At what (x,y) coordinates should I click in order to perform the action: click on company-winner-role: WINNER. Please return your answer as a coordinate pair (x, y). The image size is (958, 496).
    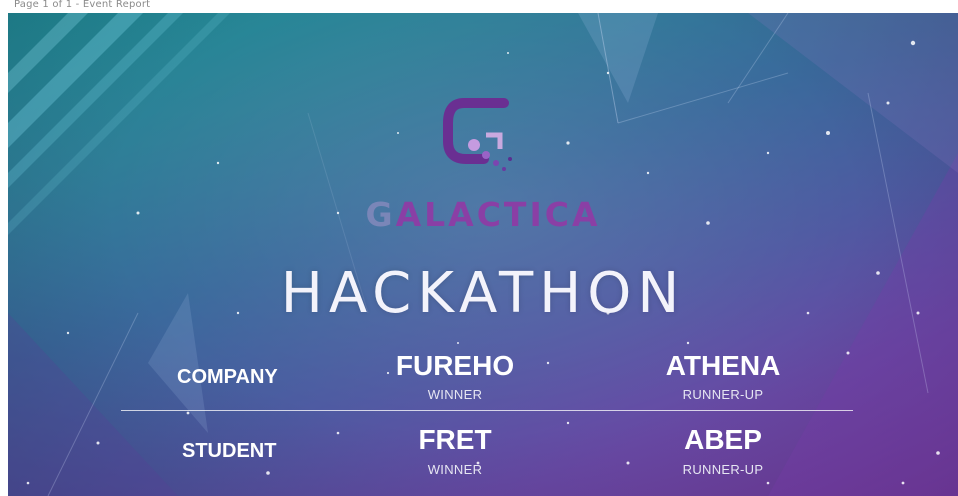
    Looking at the image, I should click on (455, 394).